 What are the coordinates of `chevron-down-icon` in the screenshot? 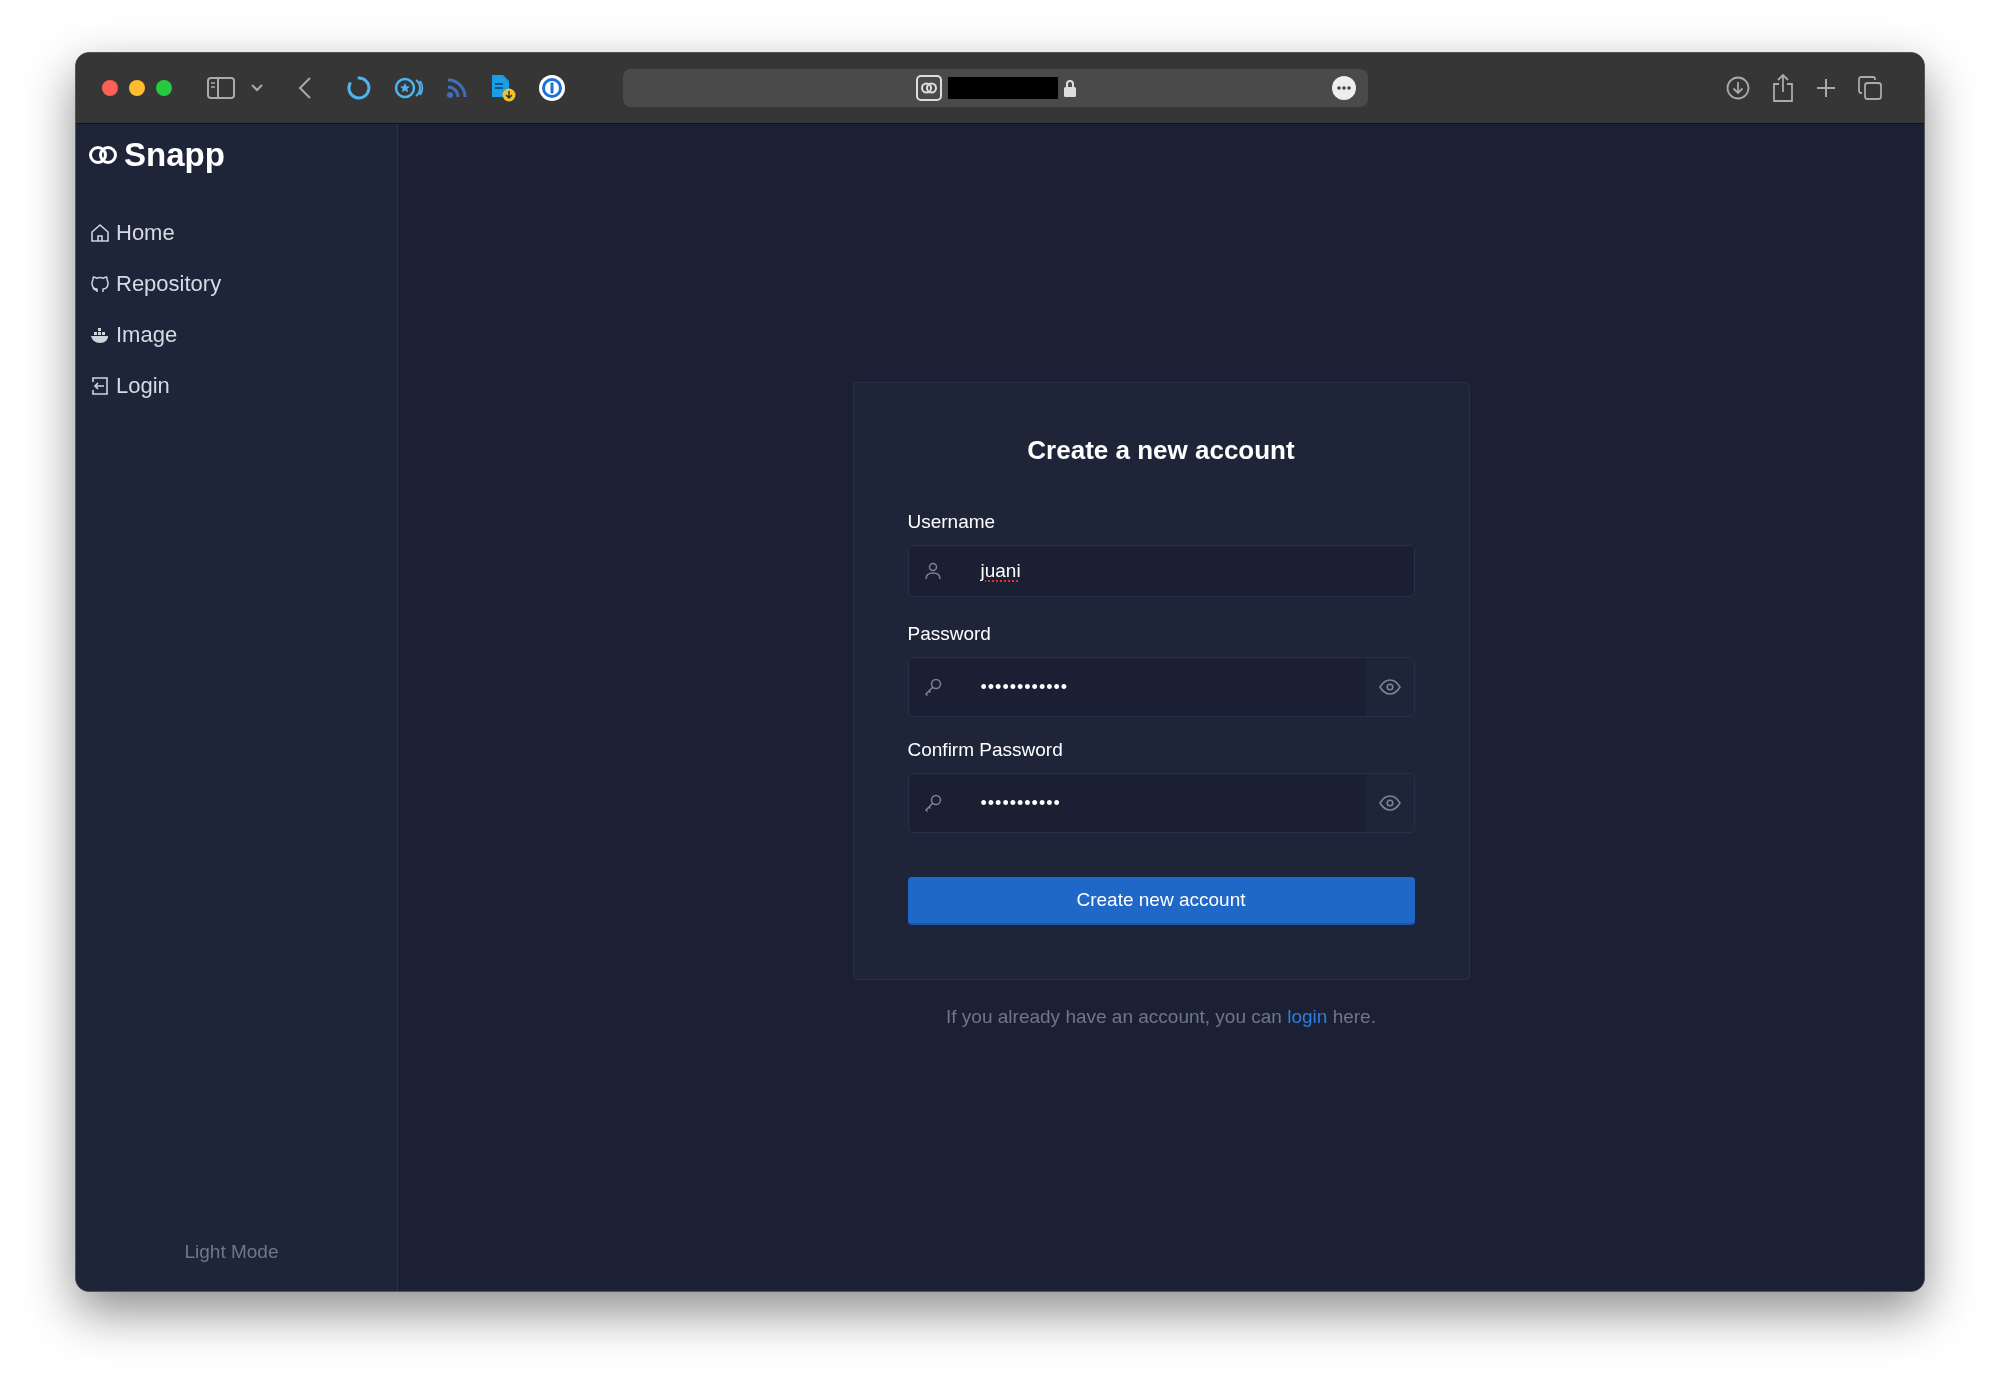 It's located at (257, 88).